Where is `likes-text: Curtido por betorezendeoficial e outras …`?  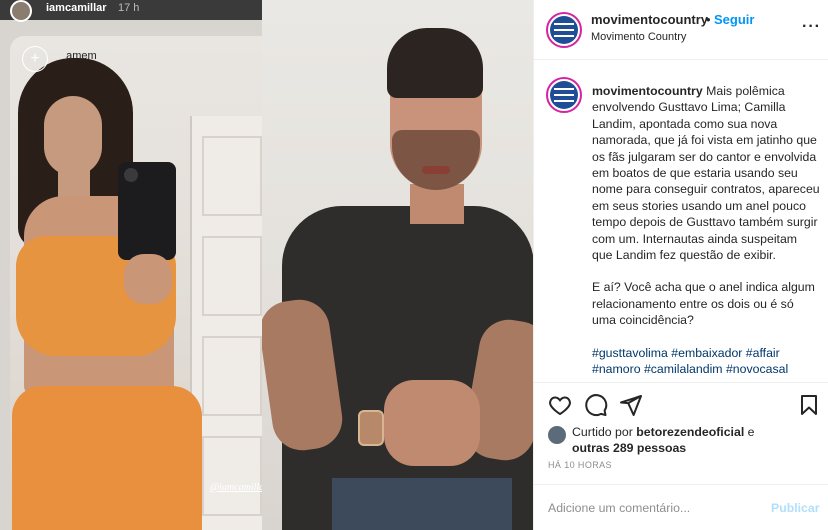 likes-text: Curtido por betorezendeoficial e outras … is located at coordinates (677, 440).